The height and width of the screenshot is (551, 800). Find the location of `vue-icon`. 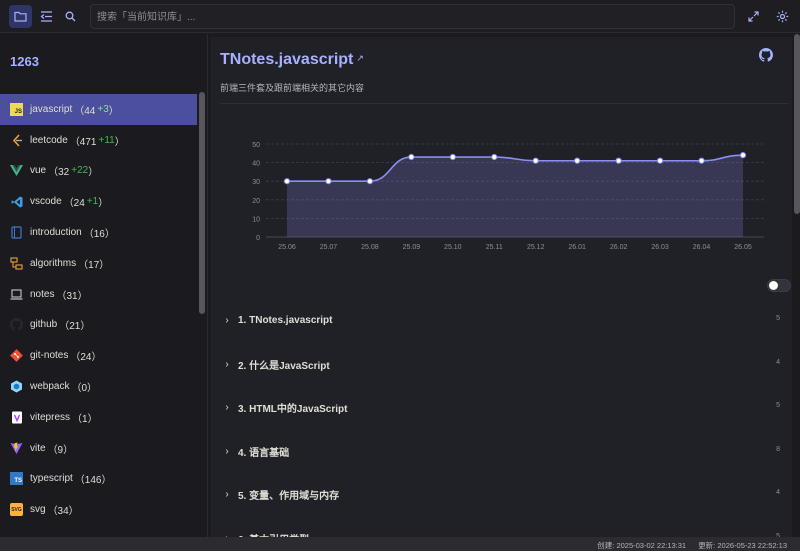

vue-icon is located at coordinates (16, 170).